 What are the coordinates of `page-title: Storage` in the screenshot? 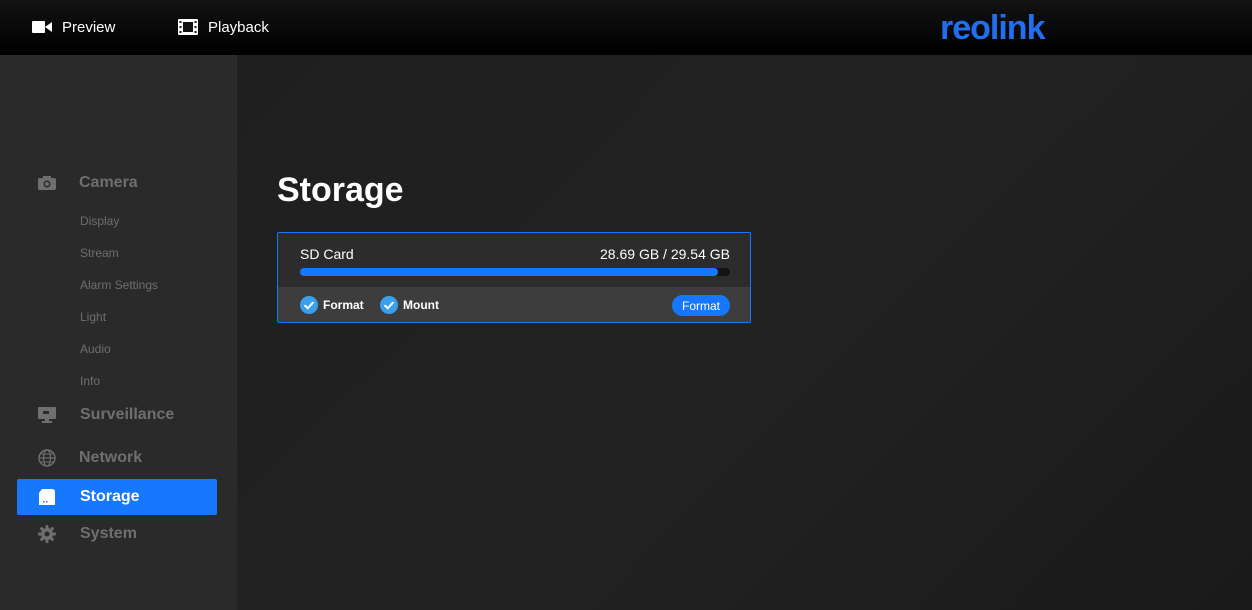 It's located at (340, 190).